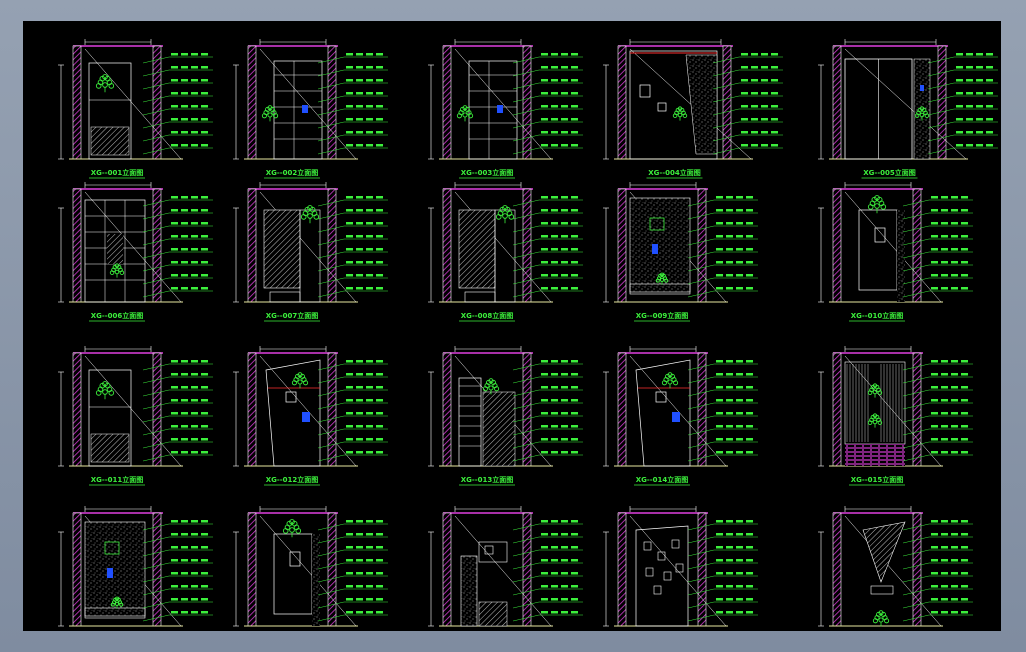  Describe the element at coordinates (77, 245) in the screenshot. I see `left-wall` at that location.